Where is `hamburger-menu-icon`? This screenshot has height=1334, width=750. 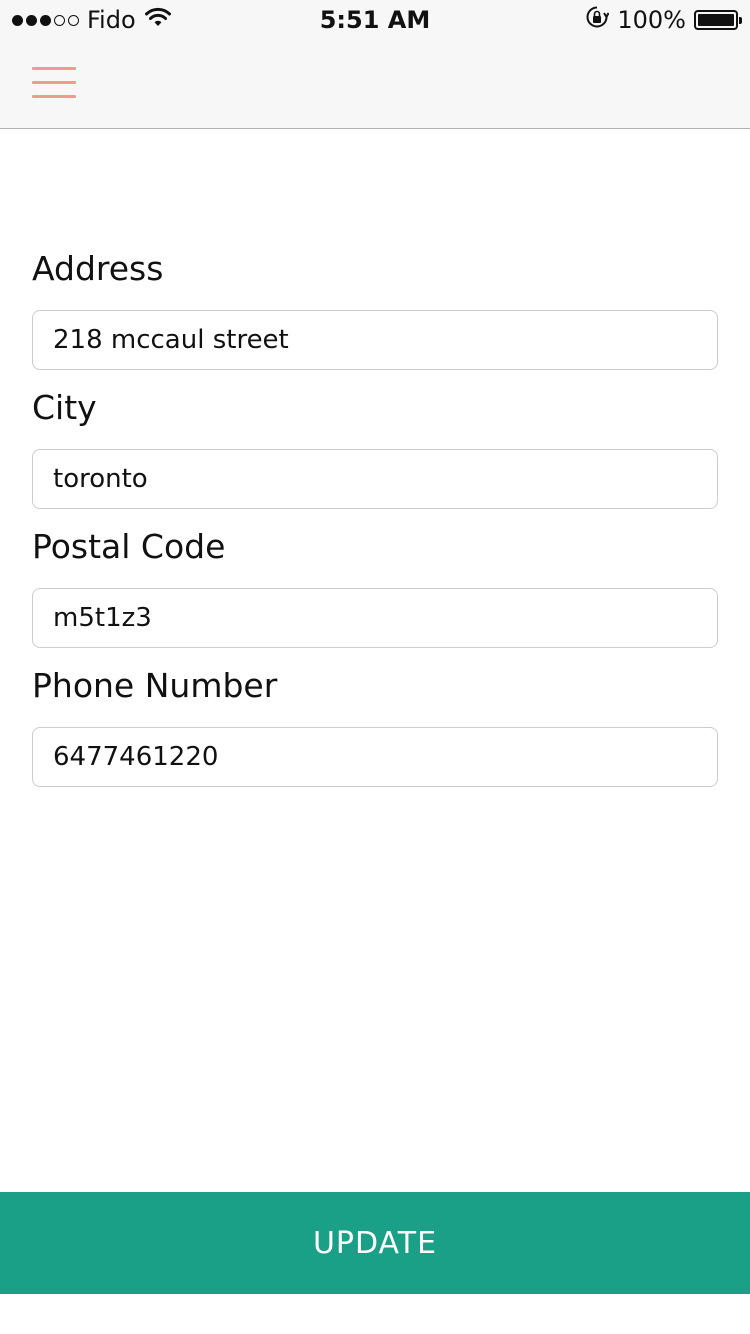
hamburger-menu-icon is located at coordinates (54, 82).